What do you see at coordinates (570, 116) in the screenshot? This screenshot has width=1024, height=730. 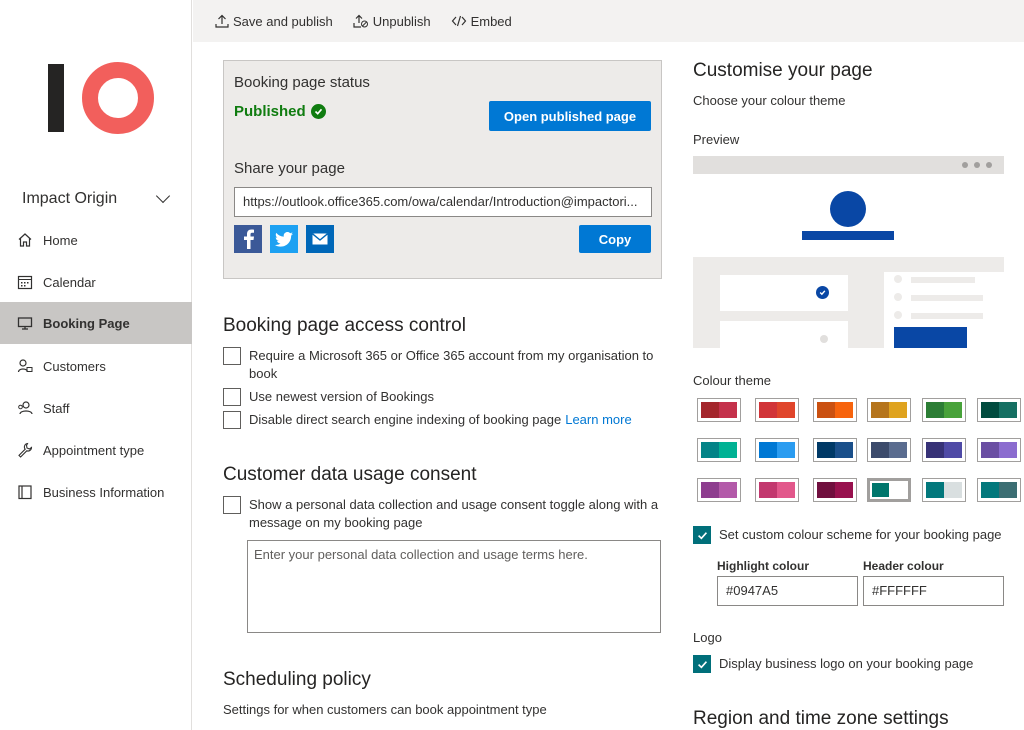 I see `open-published-page-button: Open published page` at bounding box center [570, 116].